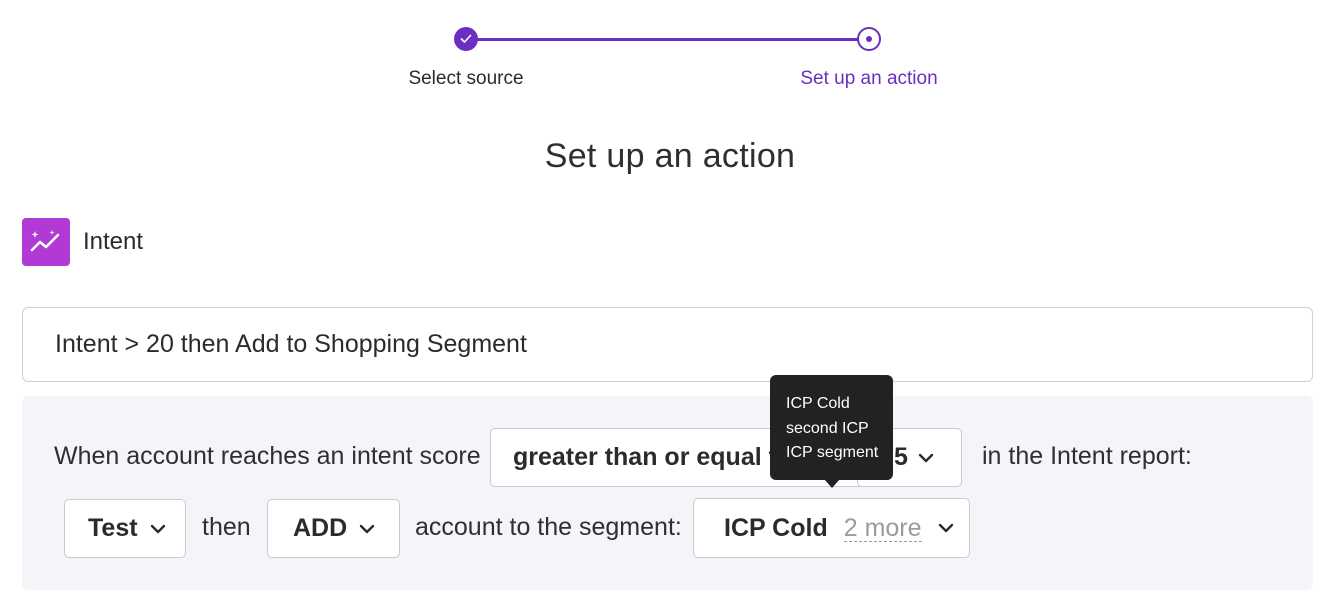 The image size is (1340, 604). Describe the element at coordinates (1087, 456) in the screenshot. I see `rule-suffix-text: in the Intent report:` at that location.